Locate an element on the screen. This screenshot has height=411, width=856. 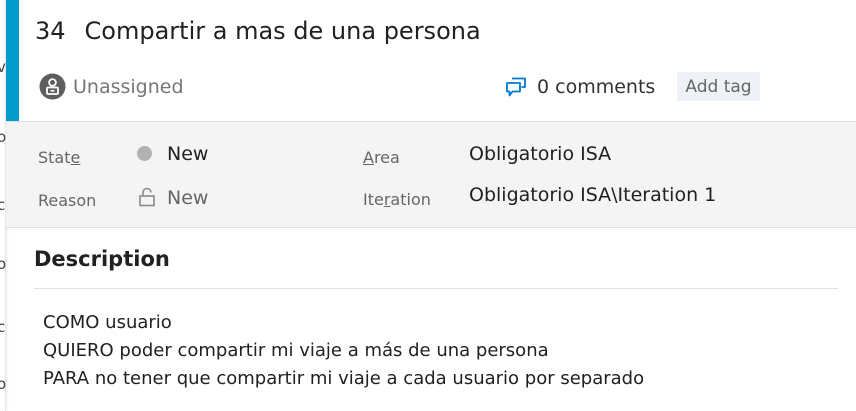
state-value: New is located at coordinates (187, 154).